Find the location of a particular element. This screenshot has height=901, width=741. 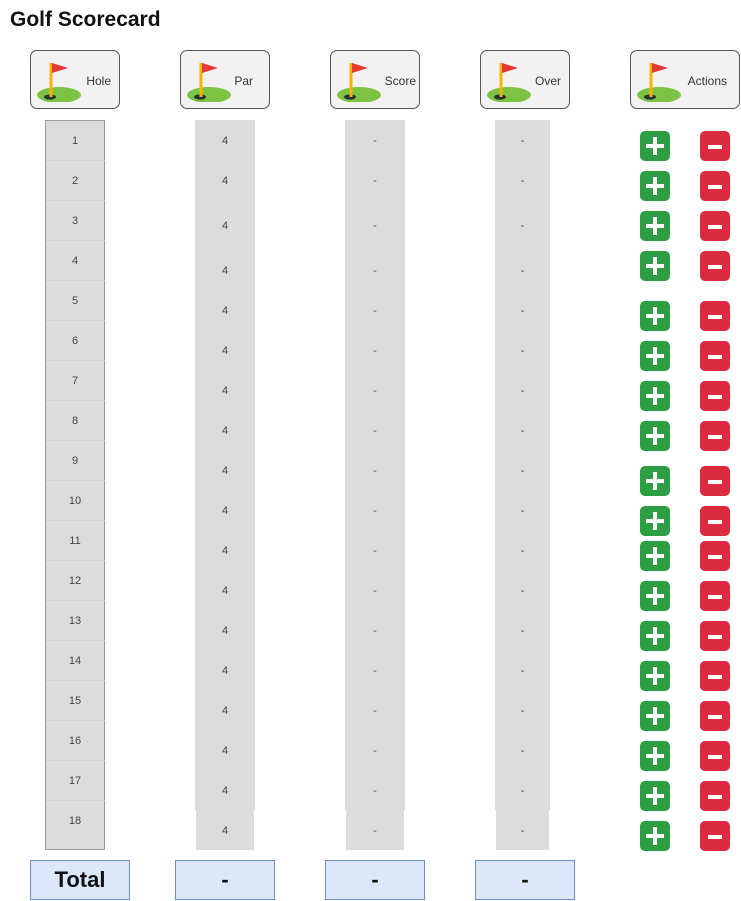

total-par: - is located at coordinates (225, 880).